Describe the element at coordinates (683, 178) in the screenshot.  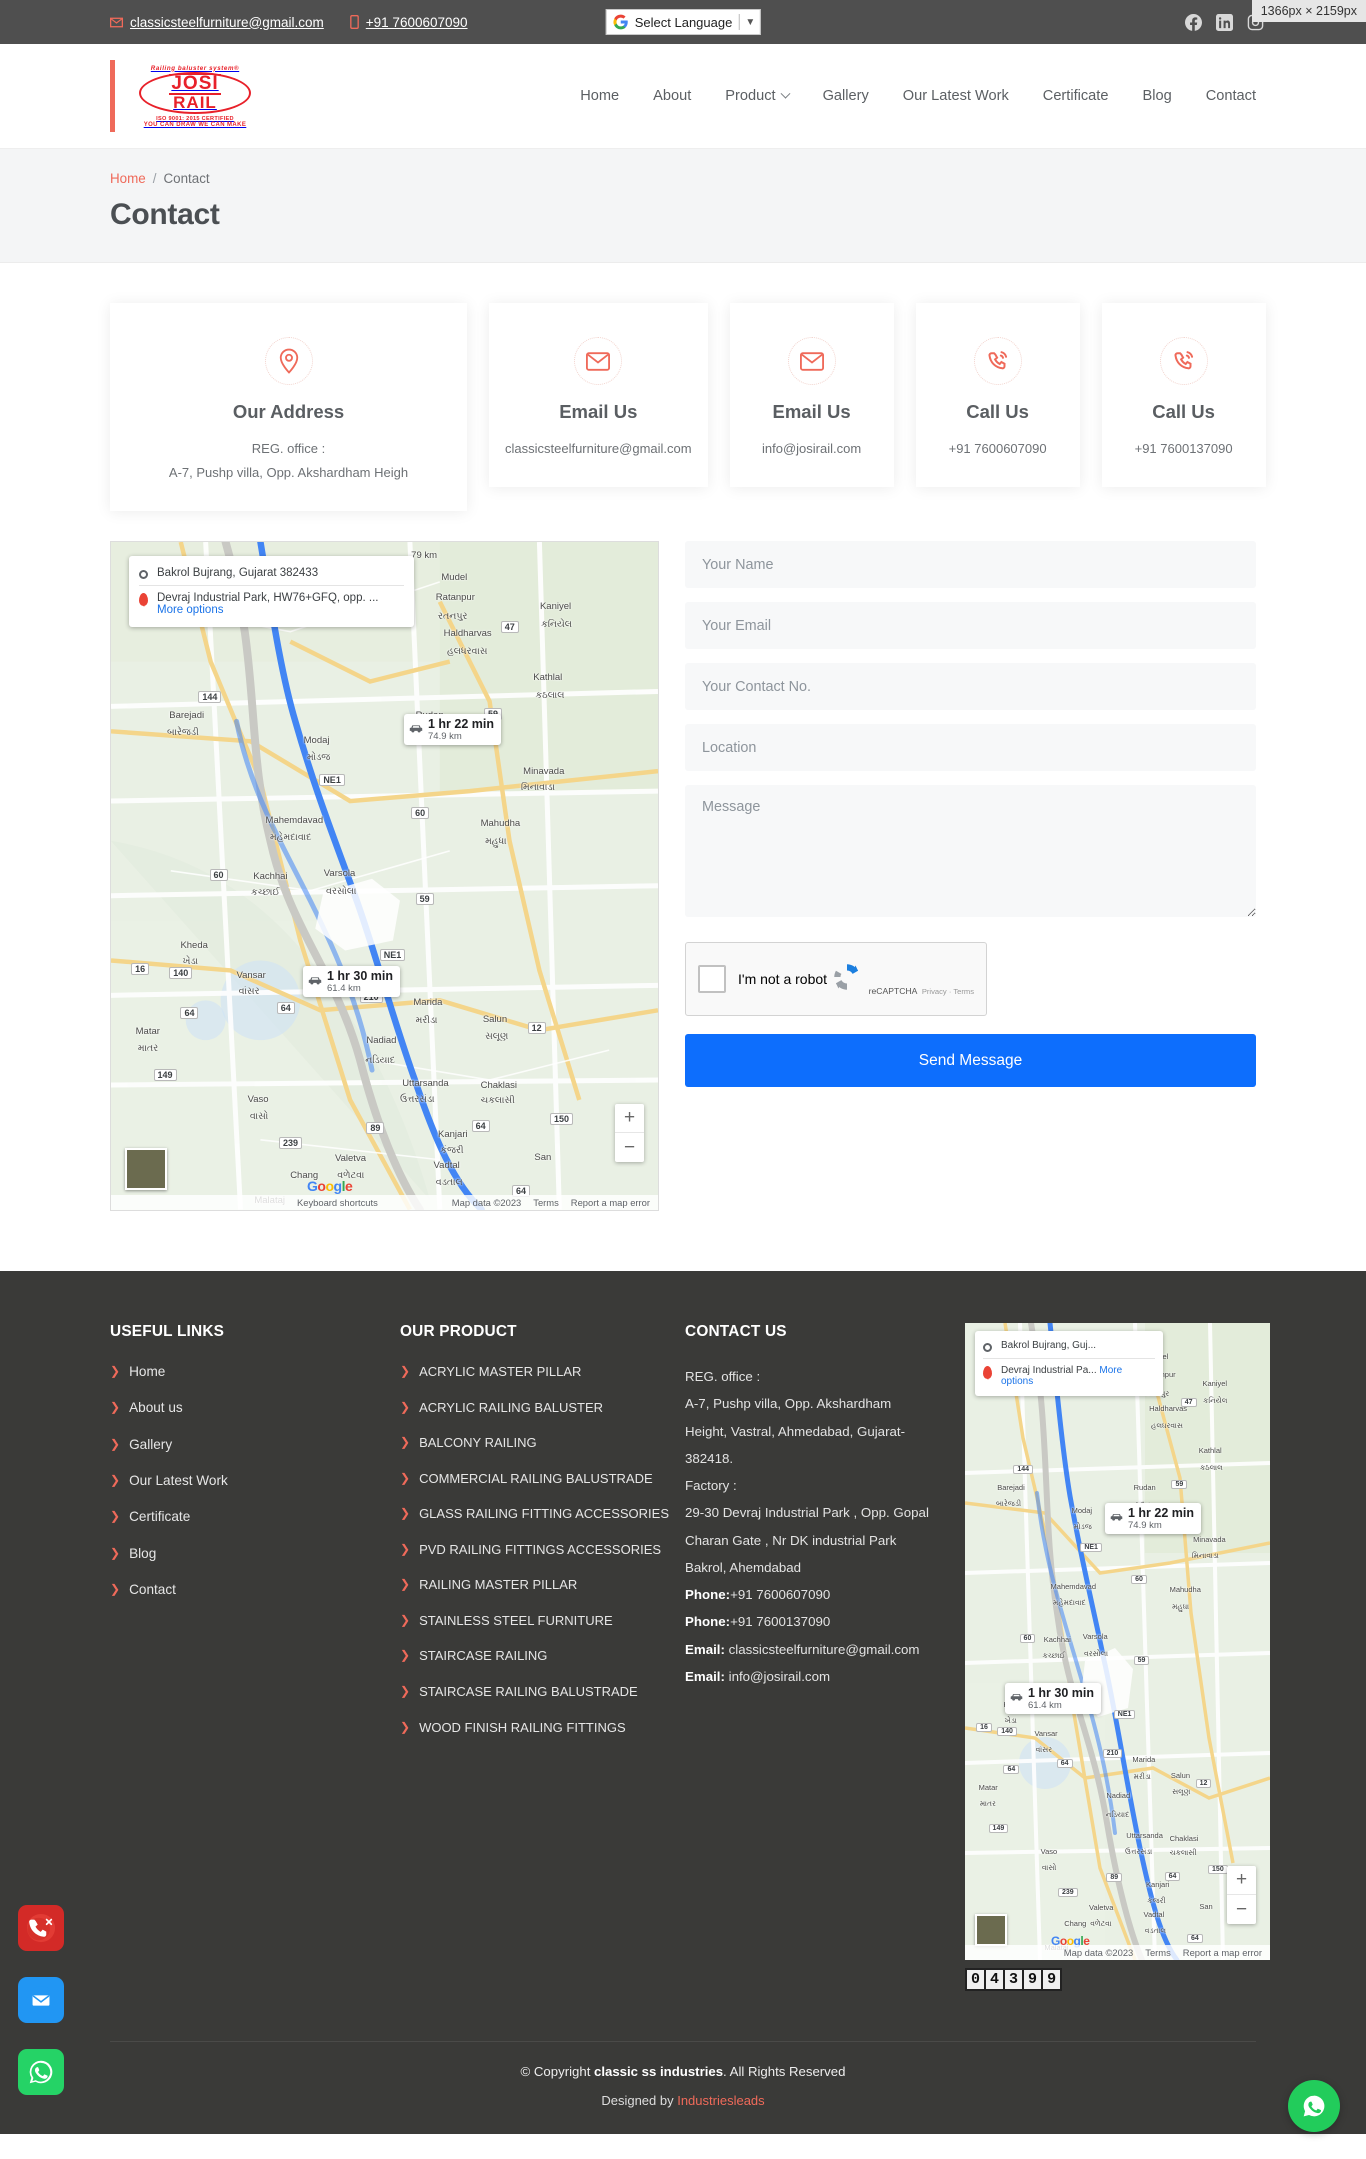
I see `breadcrumb: Home / Contact` at that location.